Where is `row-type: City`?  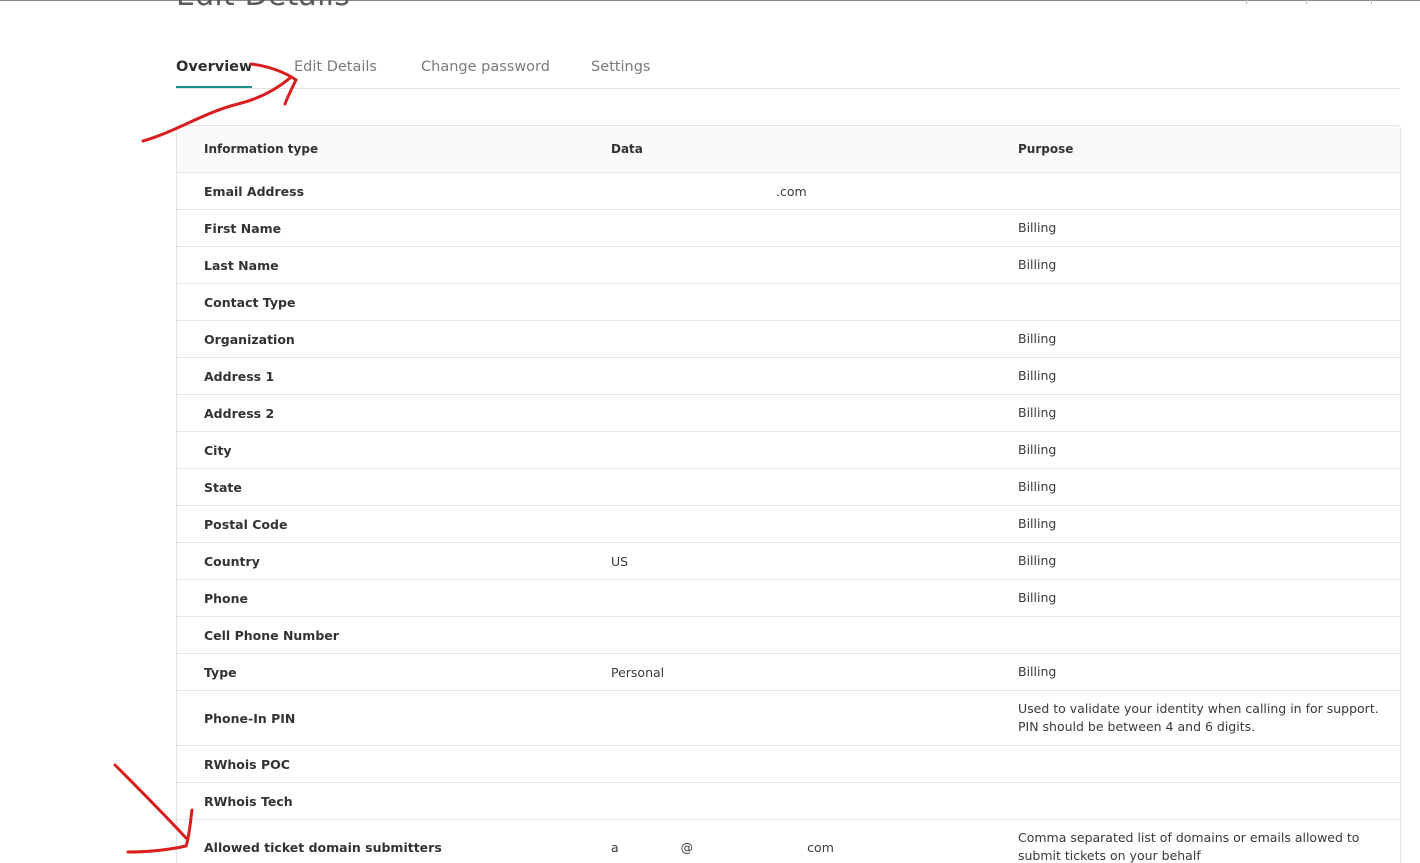
row-type: City is located at coordinates (218, 450).